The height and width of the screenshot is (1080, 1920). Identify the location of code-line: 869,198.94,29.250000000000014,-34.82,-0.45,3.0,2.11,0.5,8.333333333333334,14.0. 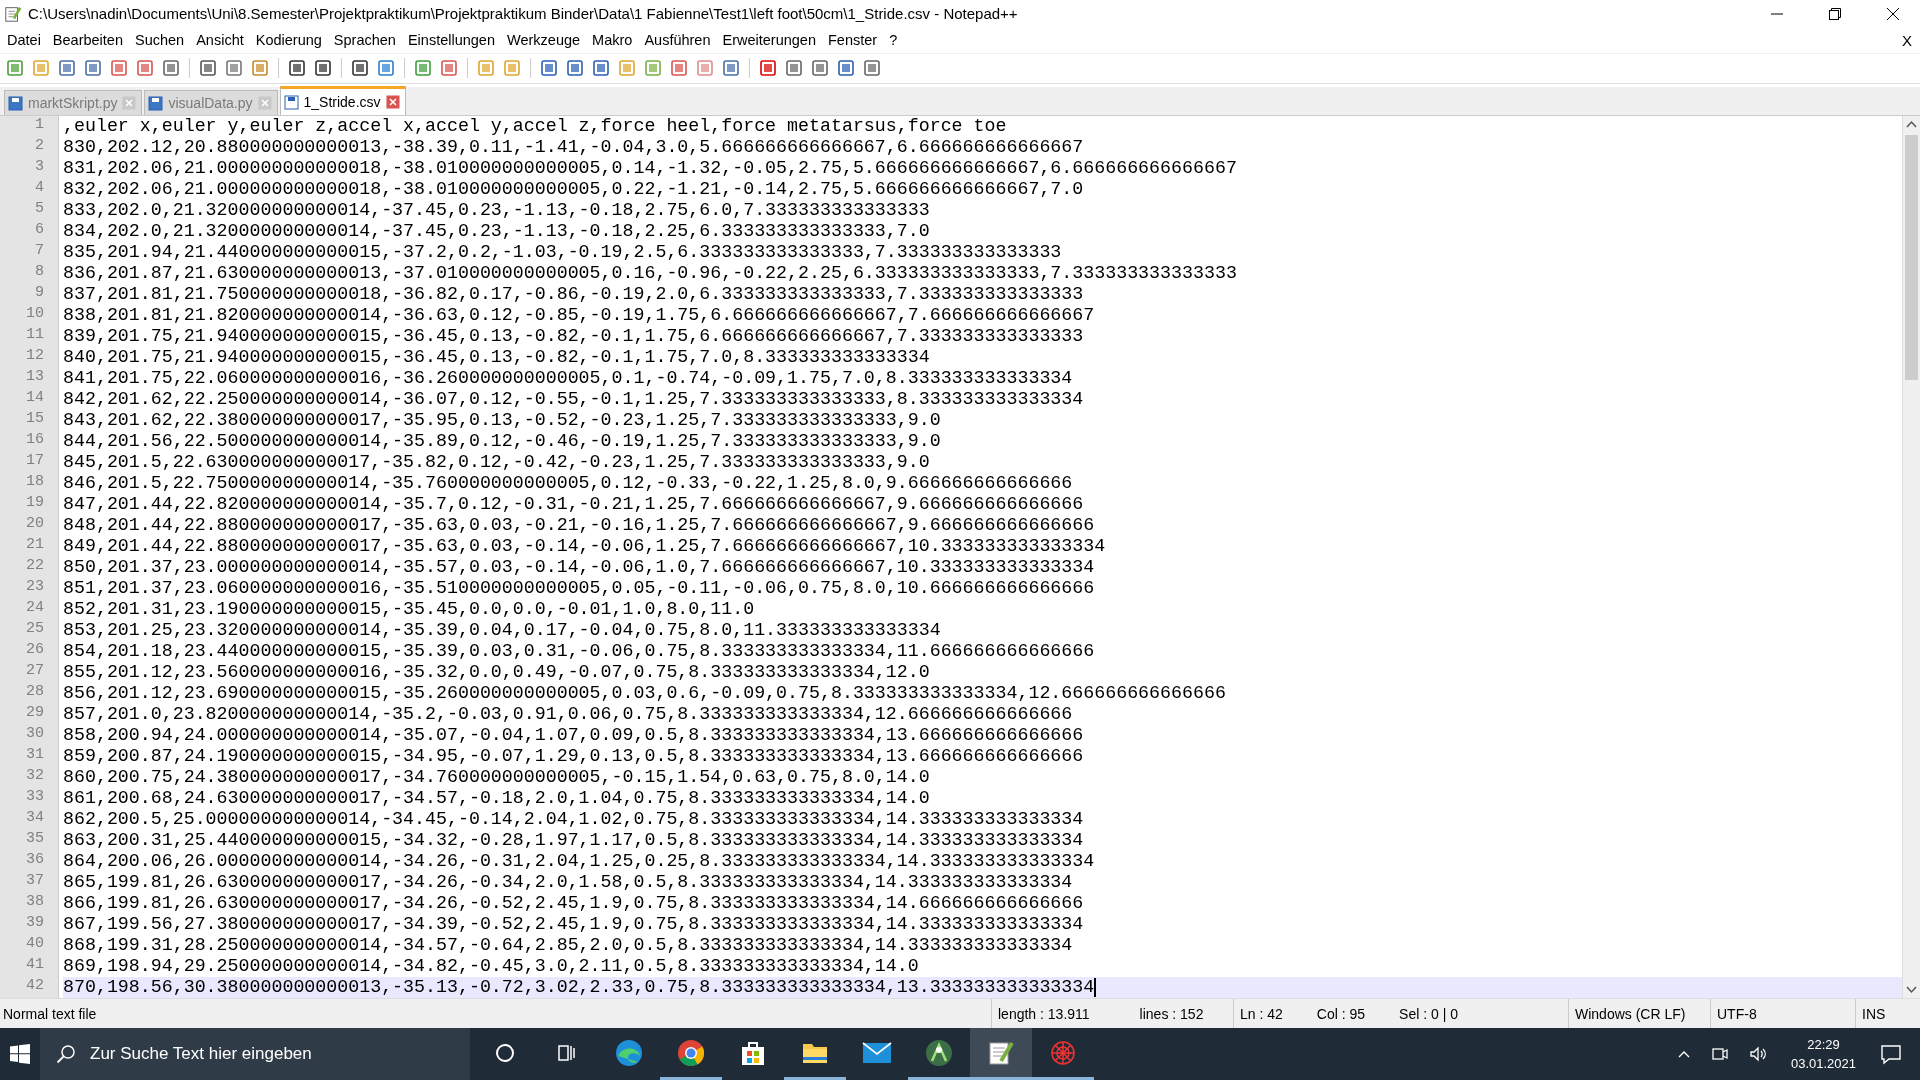
(491, 967).